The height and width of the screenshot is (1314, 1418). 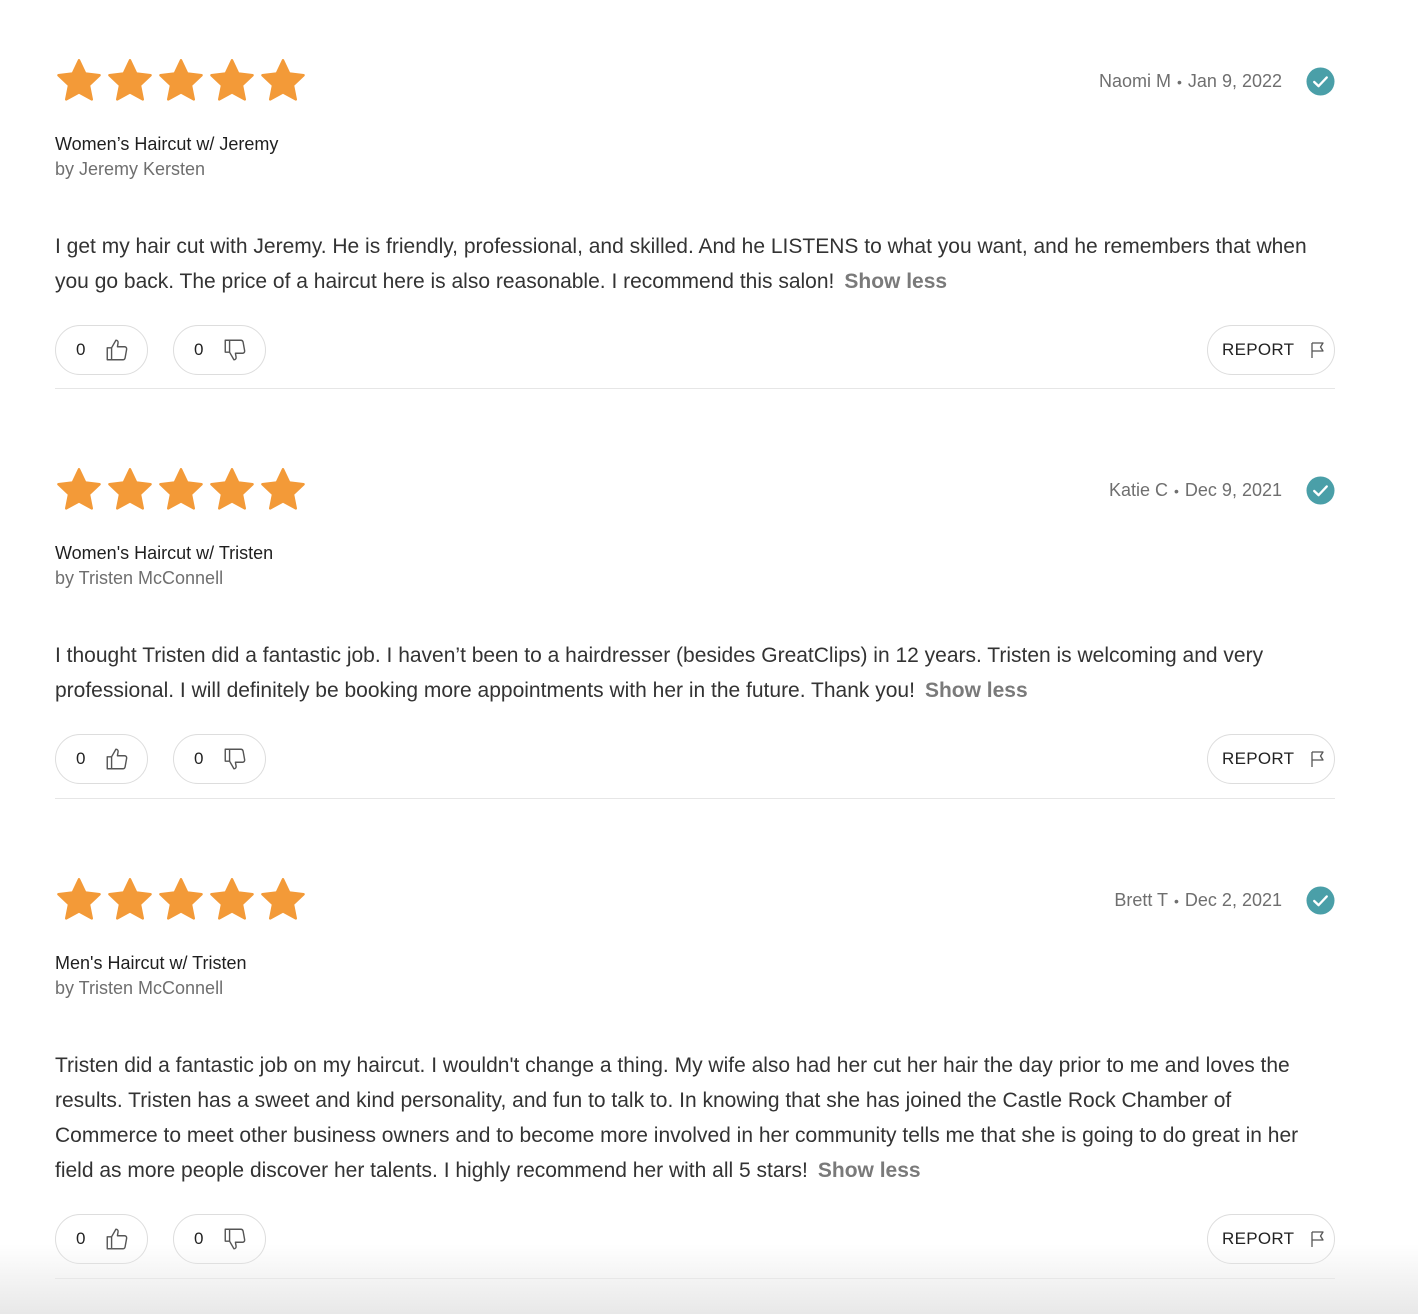 I want to click on service-name: Women's Haircut w/ Tristen, so click(x=164, y=553).